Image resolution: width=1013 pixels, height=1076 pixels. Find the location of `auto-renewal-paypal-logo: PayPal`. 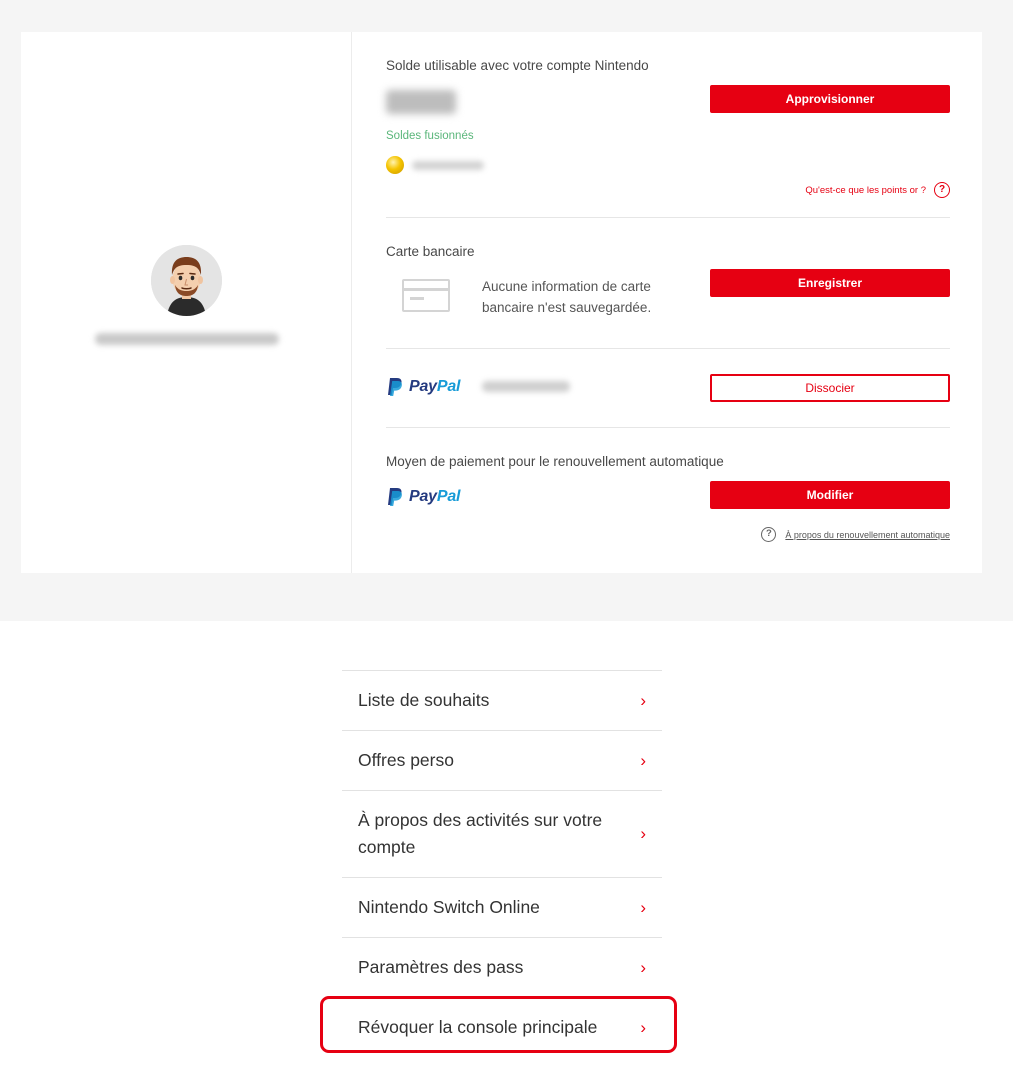

auto-renewal-paypal-logo: PayPal is located at coordinates (423, 497).